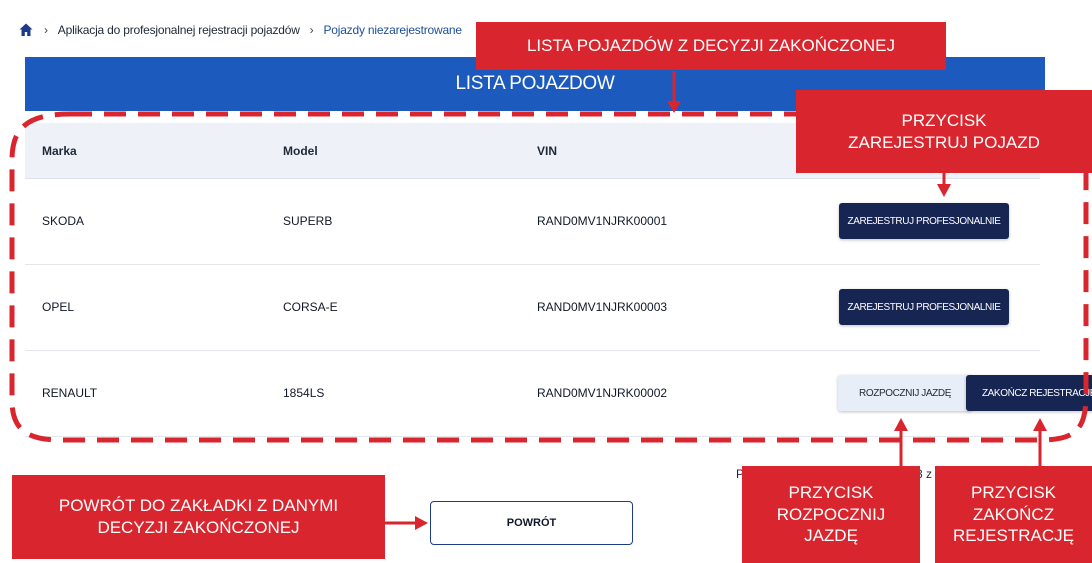  What do you see at coordinates (831, 536) in the screenshot?
I see `callout-start-line3: JAZDĘ` at bounding box center [831, 536].